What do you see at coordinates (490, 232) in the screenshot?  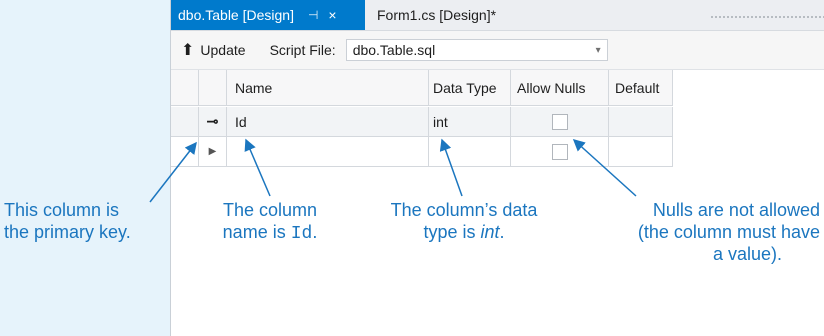 I see `annotation-italic: int` at bounding box center [490, 232].